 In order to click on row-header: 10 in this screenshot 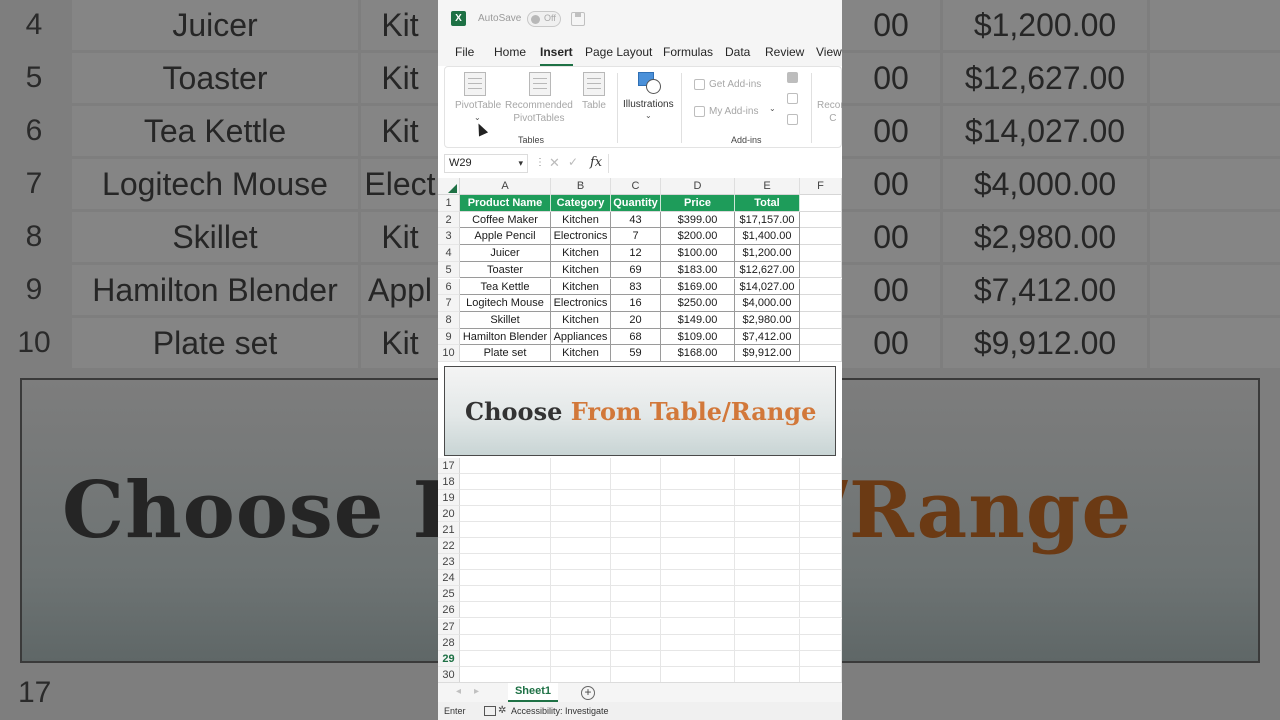, I will do `click(449, 353)`.